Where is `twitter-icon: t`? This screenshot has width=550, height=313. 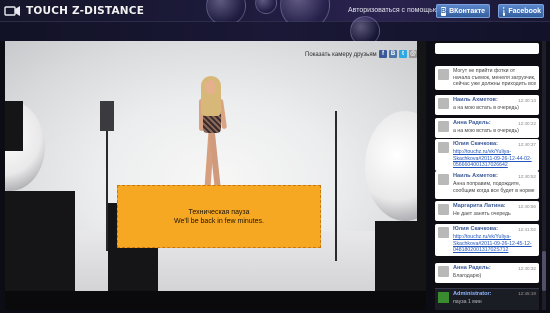
twitter-icon: t is located at coordinates (403, 54).